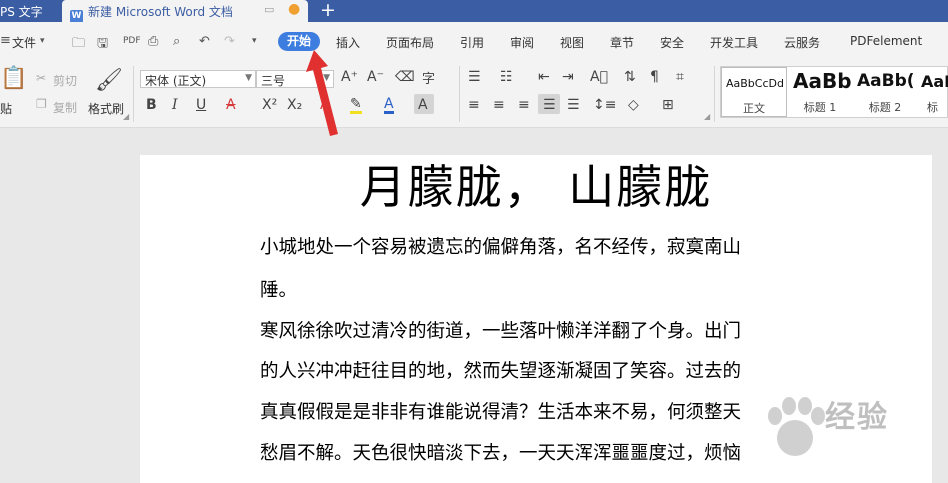  Describe the element at coordinates (500, 452) in the screenshot. I see `document-line: 愁眉不解。天色很快暗淡下去，一天天浑浑噩噩度过，烦恼` at that location.